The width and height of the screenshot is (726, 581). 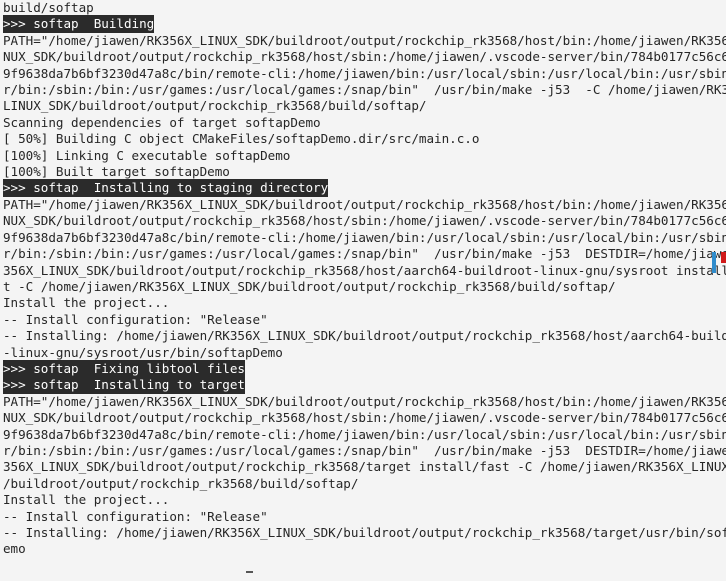 I want to click on terminal-step-header: >>> softap Fixing libtool files, so click(x=364, y=368).